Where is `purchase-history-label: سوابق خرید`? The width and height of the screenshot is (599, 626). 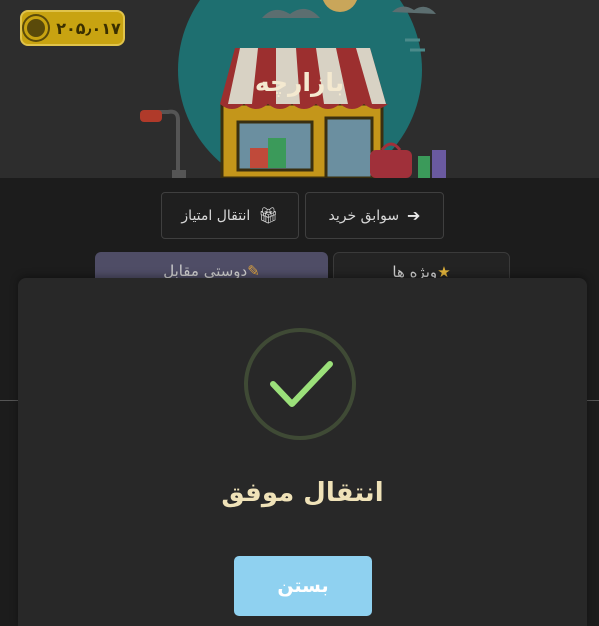 purchase-history-label: سوابق خرید is located at coordinates (364, 215).